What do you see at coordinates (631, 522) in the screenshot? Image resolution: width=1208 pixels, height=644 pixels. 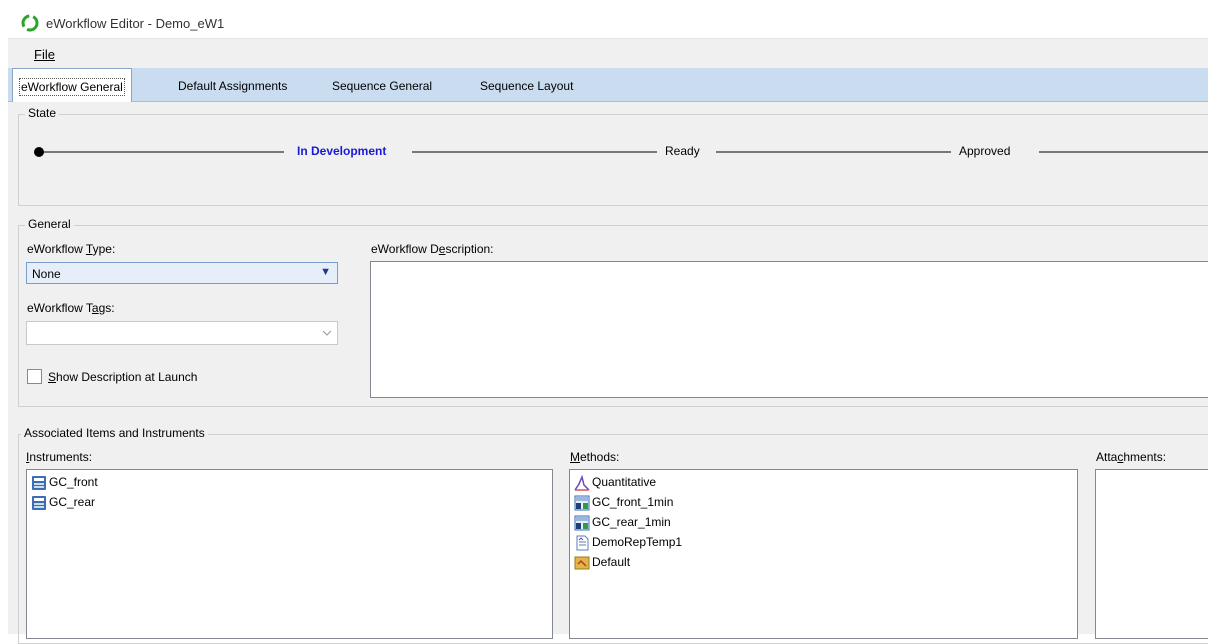 I see `method-name: GC_rear_1min` at bounding box center [631, 522].